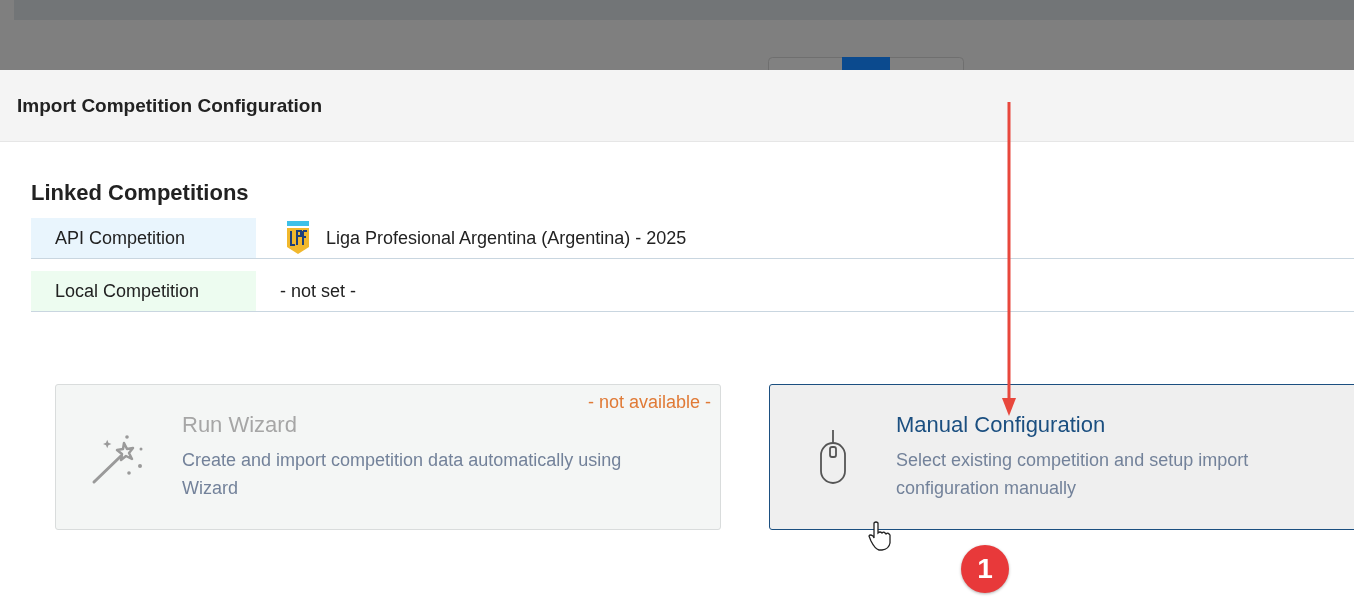  What do you see at coordinates (169, 105) in the screenshot?
I see `dialog-title: Import Competition Configuration` at bounding box center [169, 105].